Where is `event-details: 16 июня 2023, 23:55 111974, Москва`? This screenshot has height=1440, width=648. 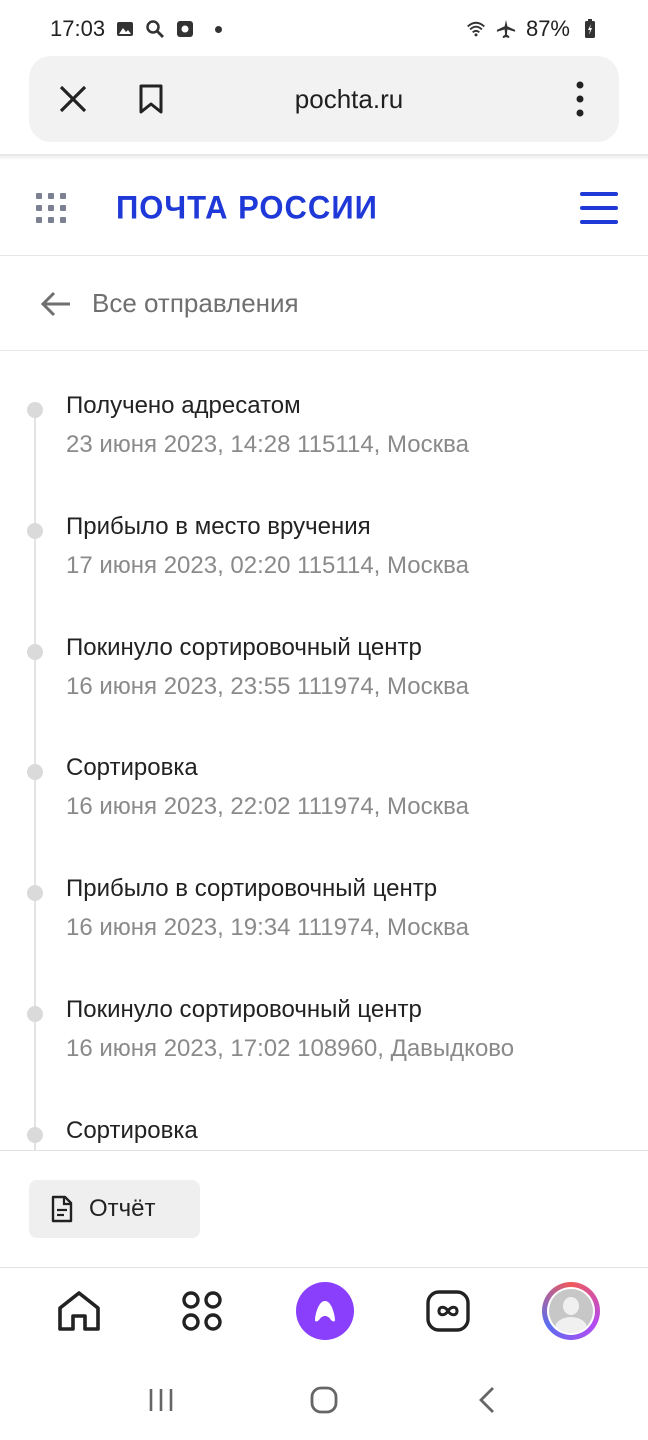 event-details: 16 июня 2023, 23:55 111974, Москва is located at coordinates (267, 686).